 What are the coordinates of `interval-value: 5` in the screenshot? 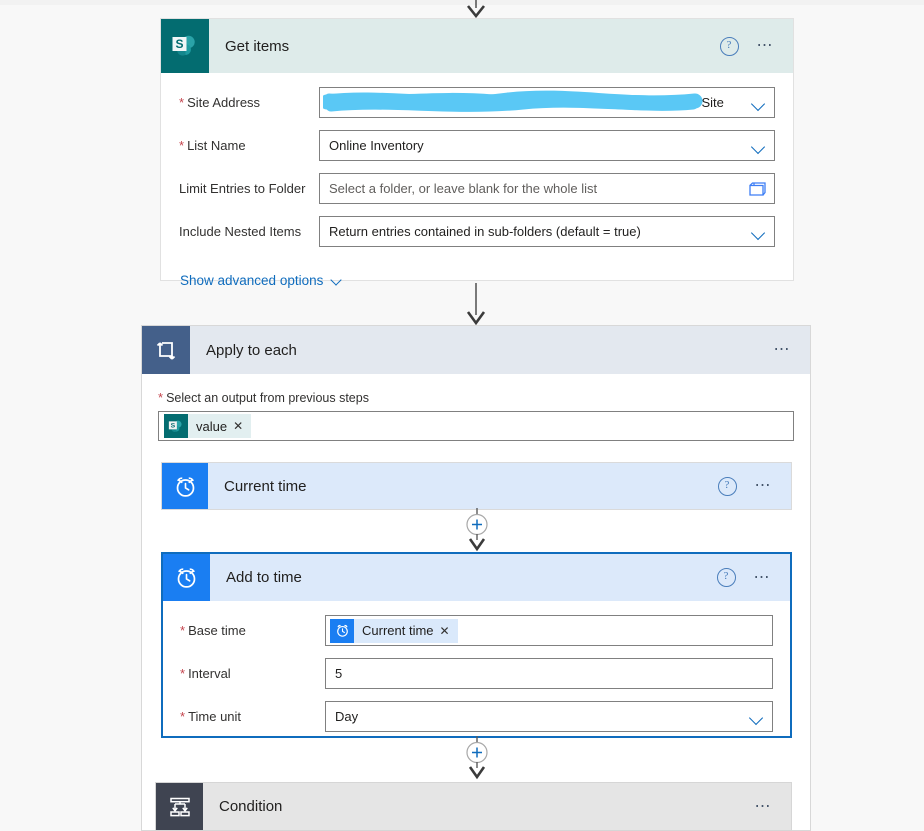 It's located at (339, 673).